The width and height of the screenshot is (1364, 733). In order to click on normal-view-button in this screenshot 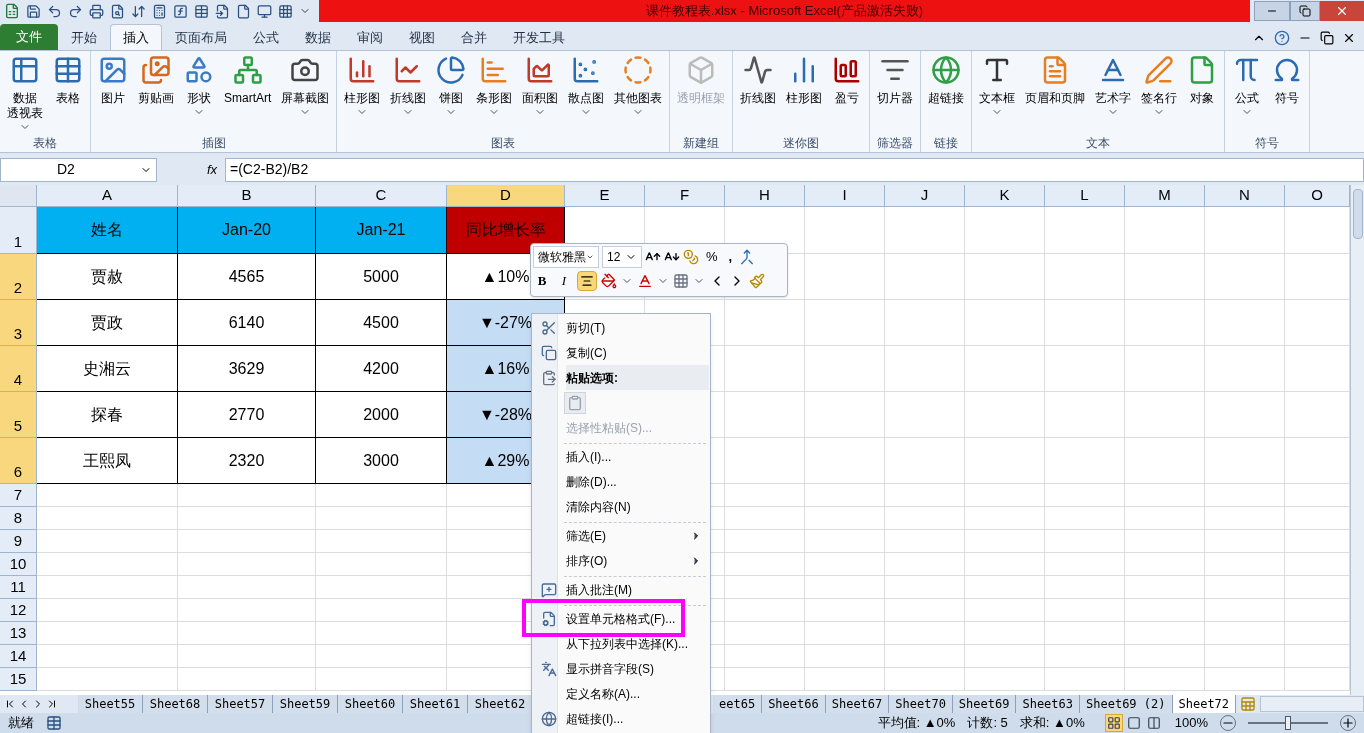, I will do `click(1113, 723)`.